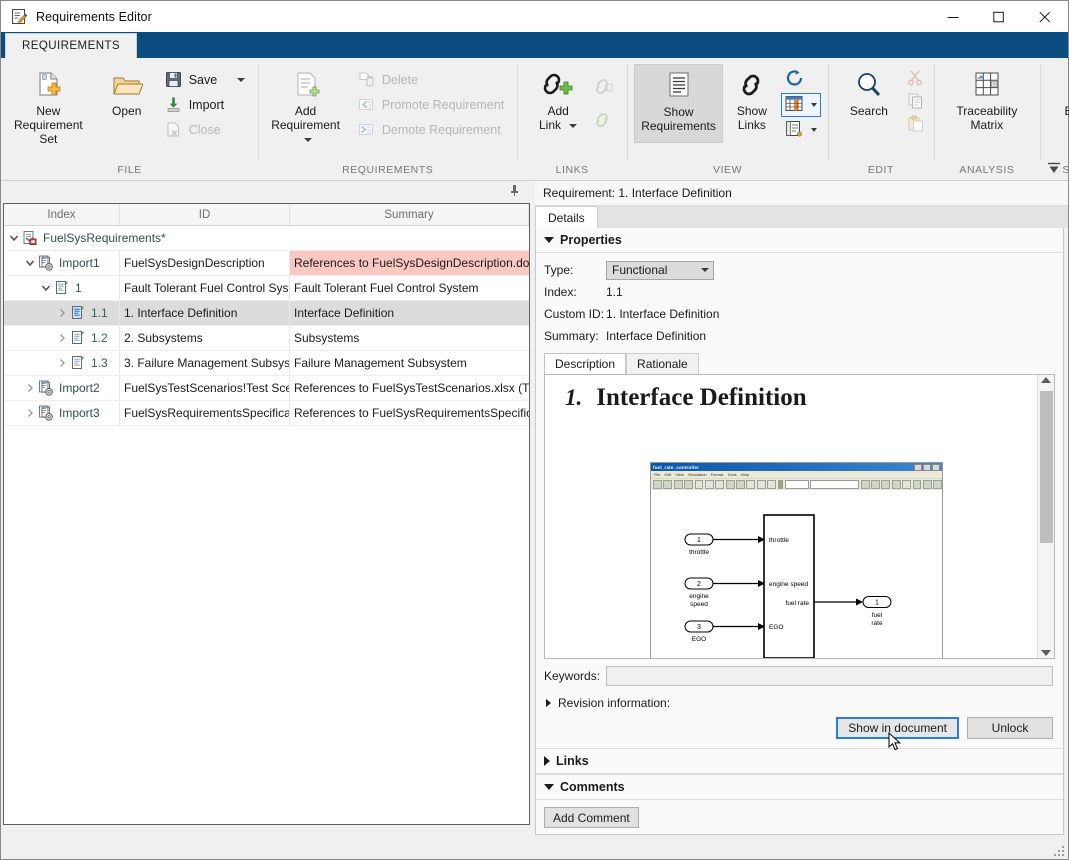 This screenshot has width=1069, height=860. Describe the element at coordinates (409, 214) in the screenshot. I see `column-header-summary: Summary` at that location.